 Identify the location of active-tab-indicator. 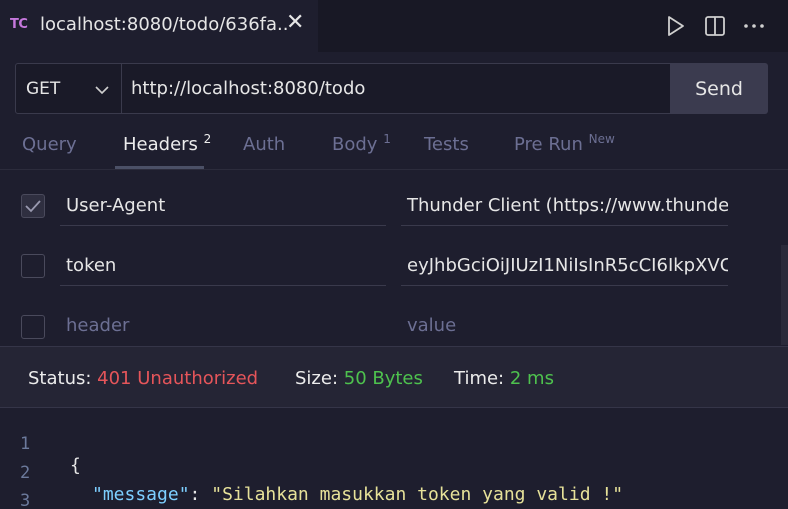
(159, 167).